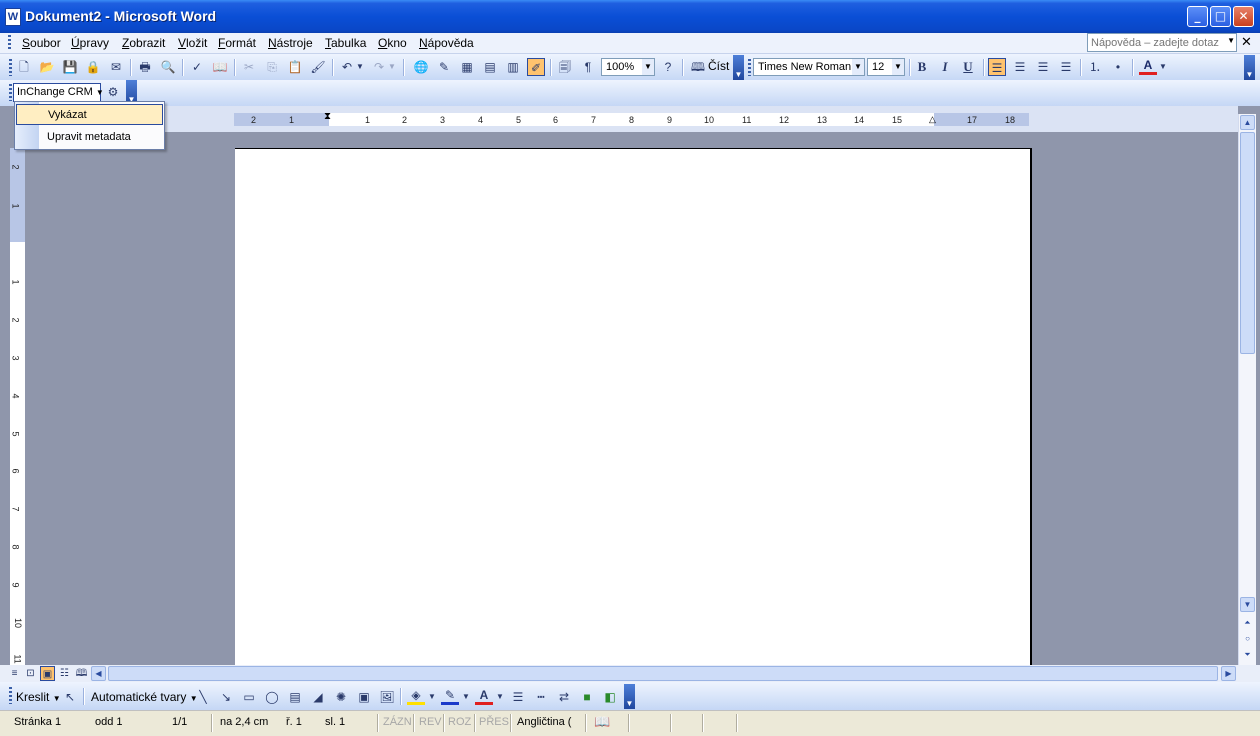 The image size is (1260, 736). I want to click on diagram-icon: ✺, so click(341, 697).